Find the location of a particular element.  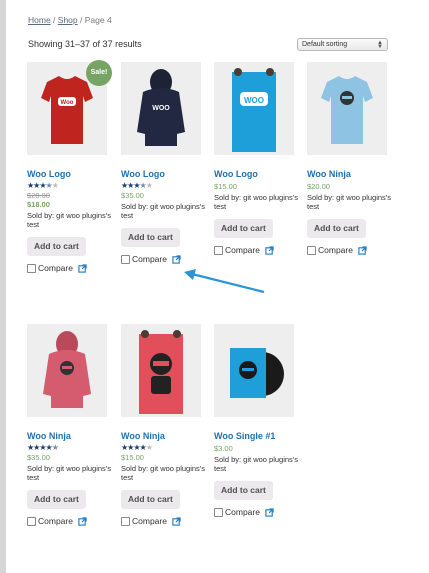

left-rail is located at coordinates (3, 286).